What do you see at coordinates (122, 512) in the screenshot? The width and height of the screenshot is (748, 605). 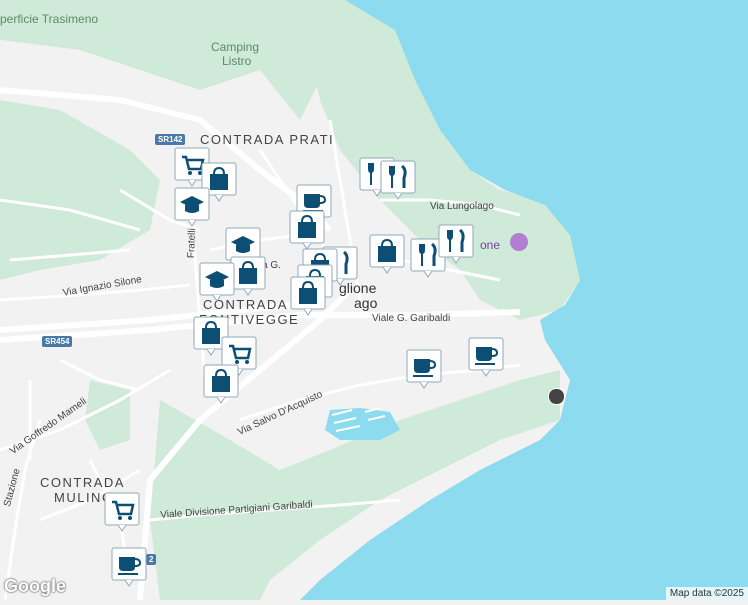 I see `supermarket-marker` at bounding box center [122, 512].